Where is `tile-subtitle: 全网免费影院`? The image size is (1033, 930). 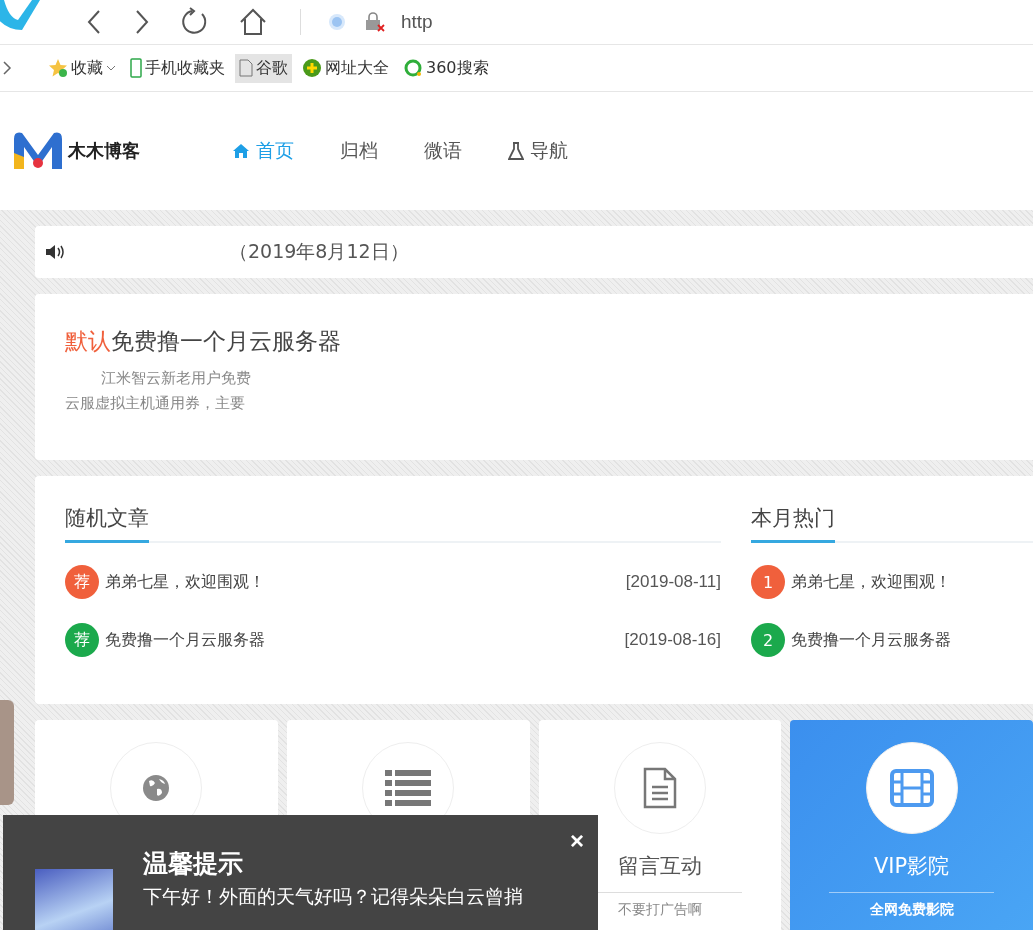
tile-subtitle: 全网免费影院 is located at coordinates (911, 910).